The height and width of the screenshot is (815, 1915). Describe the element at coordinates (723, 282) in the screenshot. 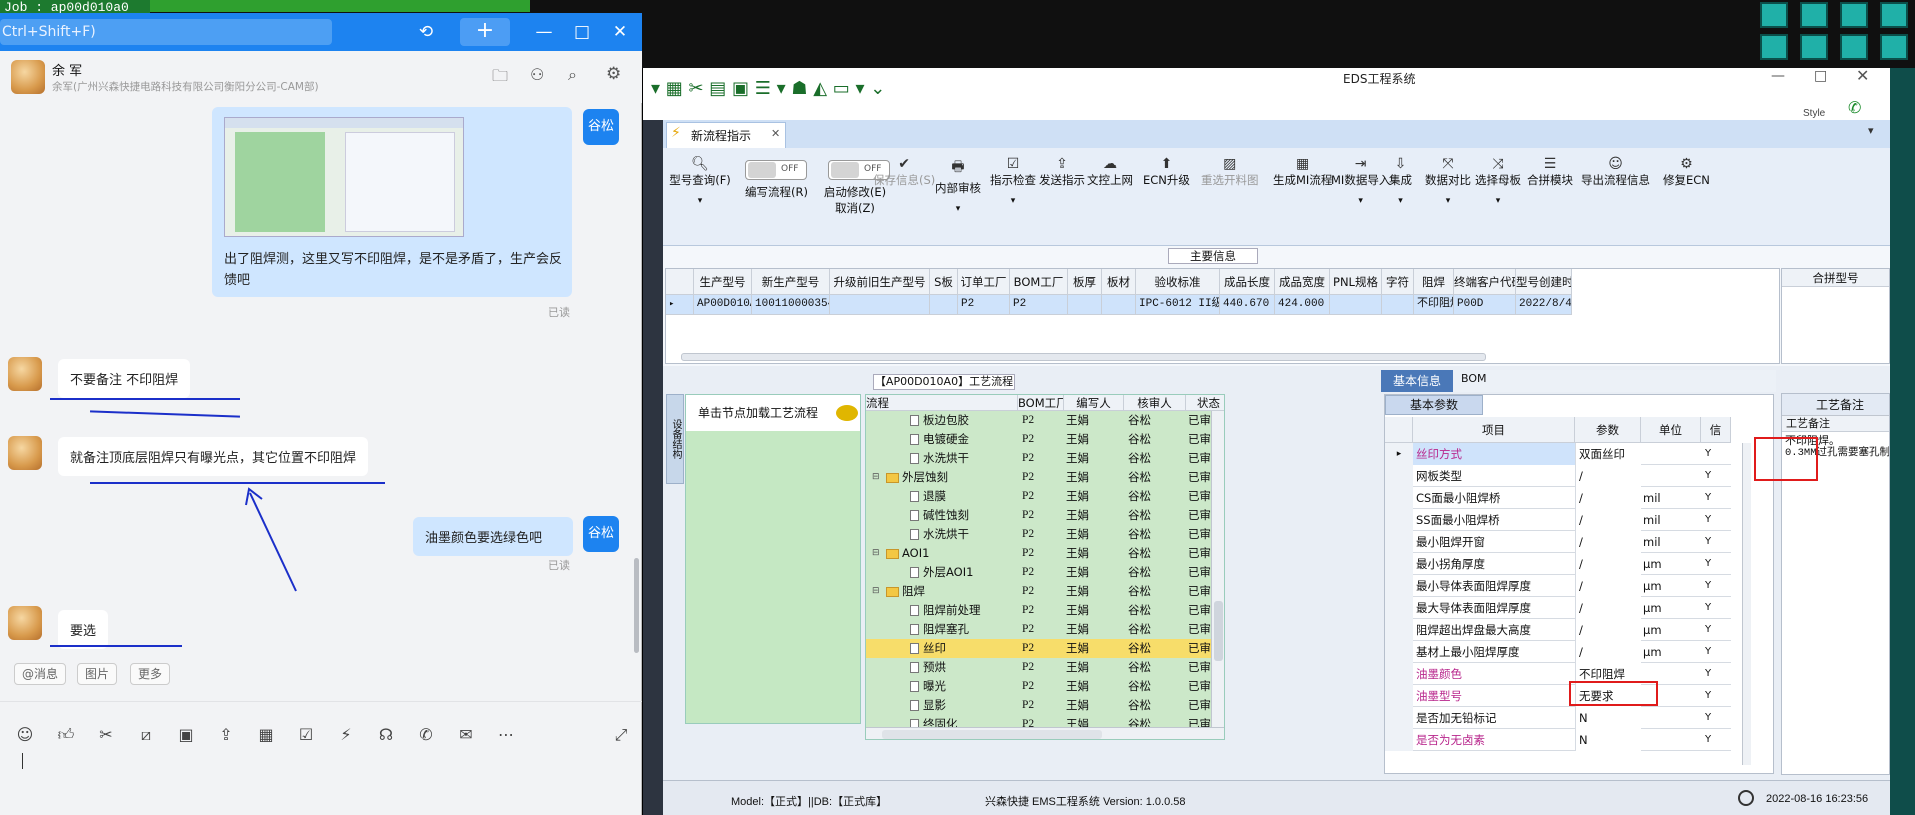

I see `column-header: 生产型号` at that location.